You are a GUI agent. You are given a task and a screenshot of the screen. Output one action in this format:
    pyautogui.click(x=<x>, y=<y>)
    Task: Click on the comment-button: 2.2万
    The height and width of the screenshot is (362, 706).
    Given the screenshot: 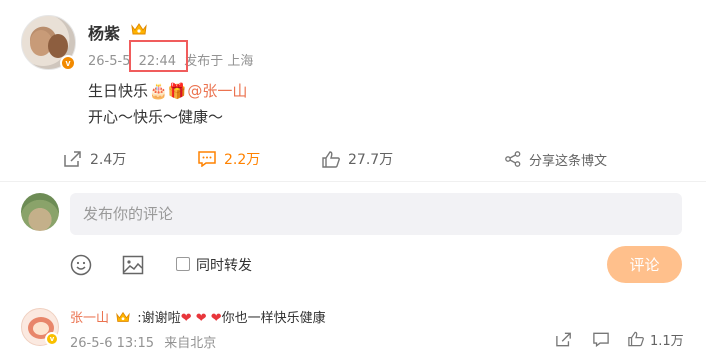 What is the action you would take?
    pyautogui.click(x=229, y=159)
    